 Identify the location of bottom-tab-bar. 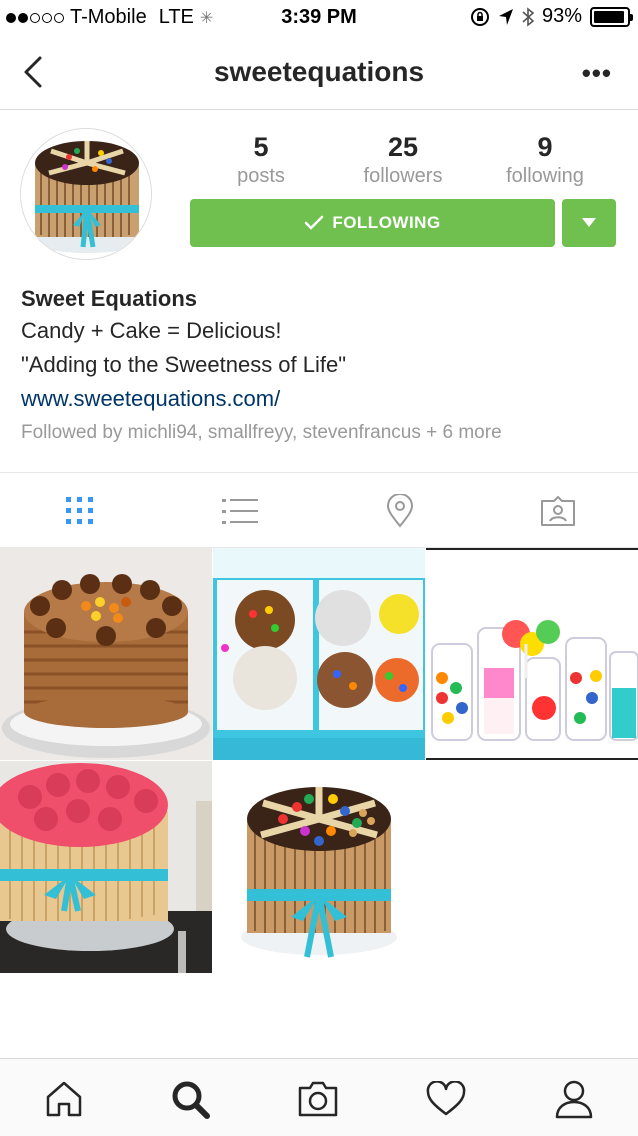
(319, 1097).